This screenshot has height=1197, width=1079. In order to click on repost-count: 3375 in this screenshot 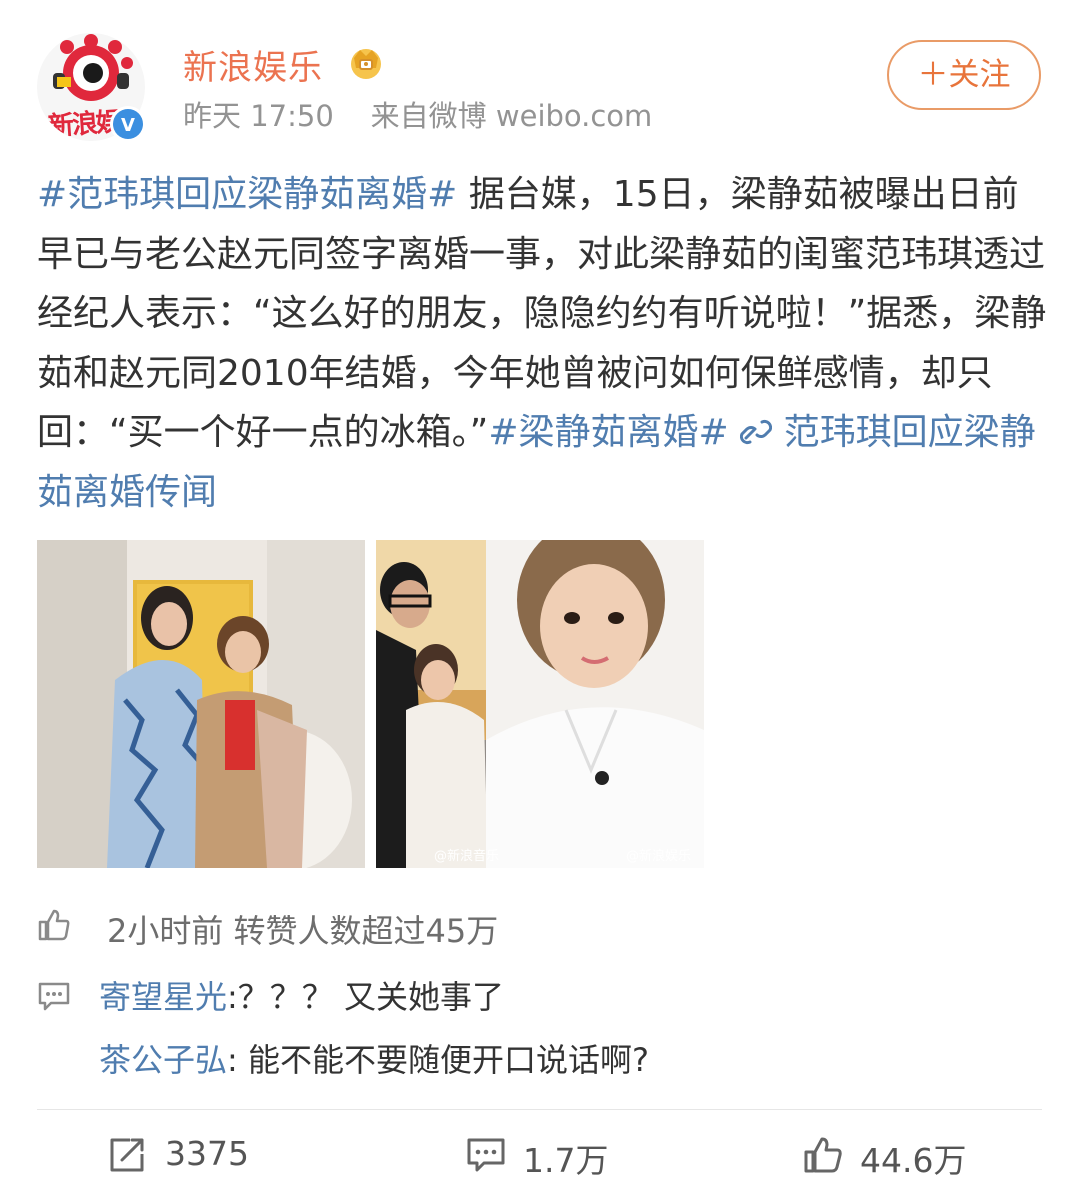, I will do `click(207, 1153)`.